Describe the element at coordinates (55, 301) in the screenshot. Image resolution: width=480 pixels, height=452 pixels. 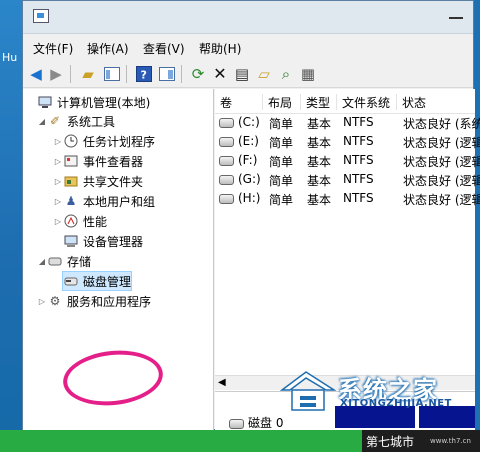
I see `services-icon: ⚙` at that location.